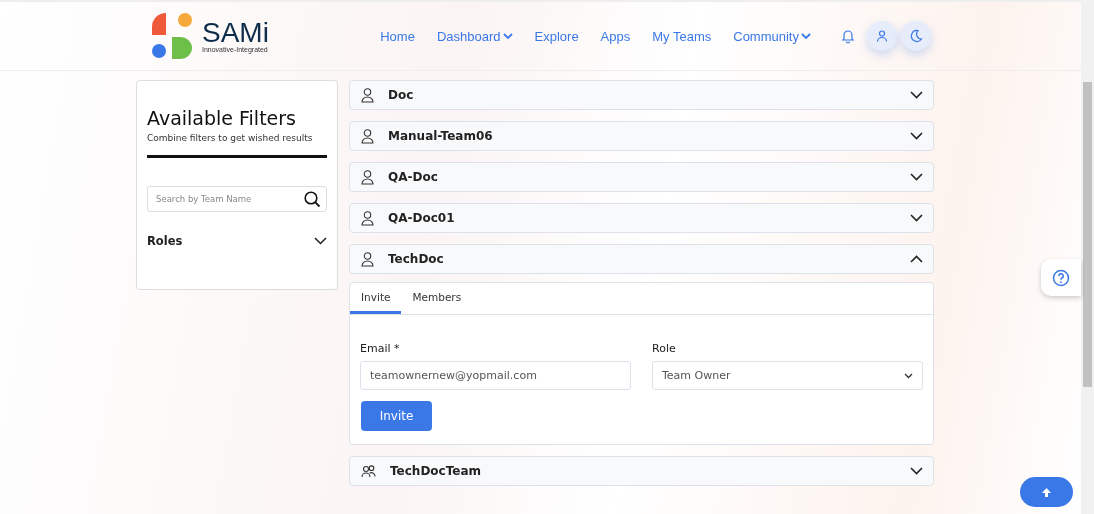 This screenshot has height=514, width=1094. I want to click on search-icon, so click(312, 199).